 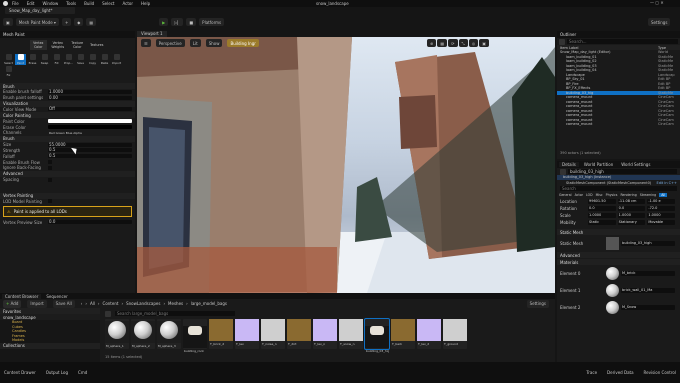 I want to click on vertex-preview-size-input: 0.0, so click(x=90, y=222).